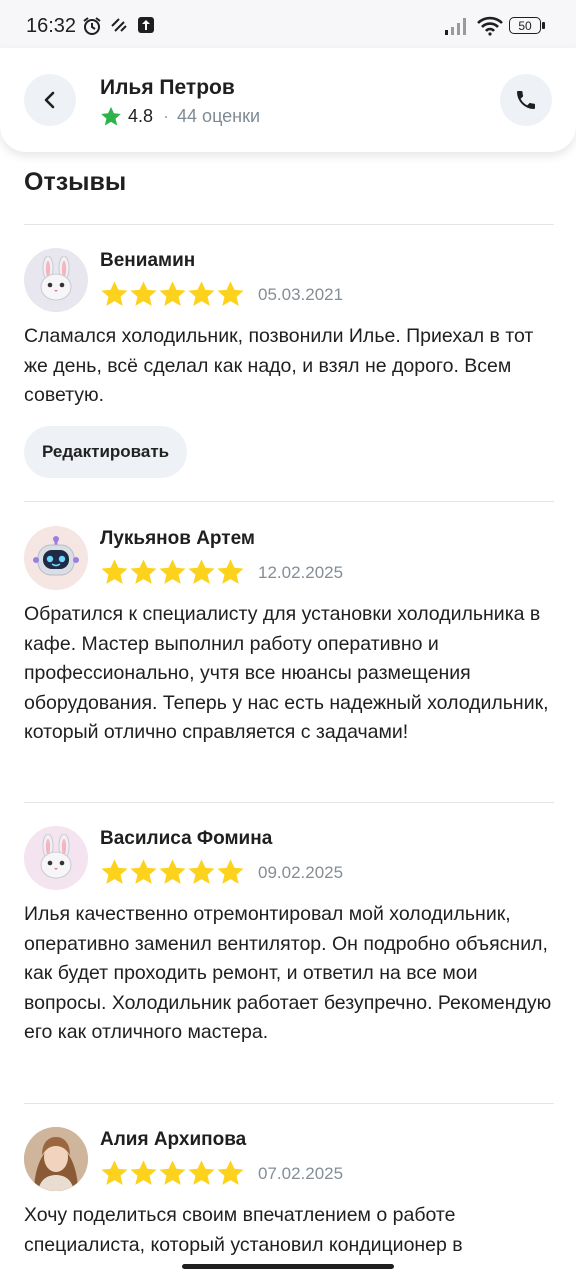 This screenshot has width=576, height=1280. What do you see at coordinates (75, 182) in the screenshot?
I see `reviews-section-title: Отзывы` at bounding box center [75, 182].